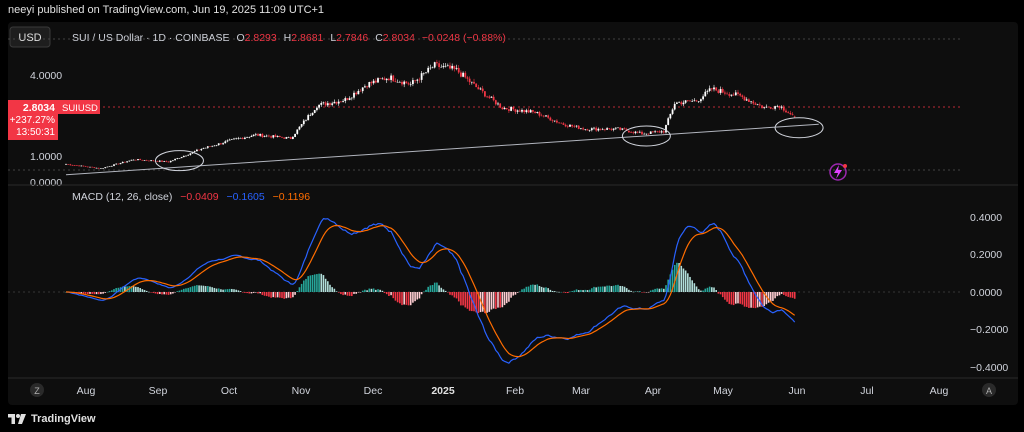  What do you see at coordinates (373, 391) in the screenshot?
I see `time-axis-label: Dec` at bounding box center [373, 391].